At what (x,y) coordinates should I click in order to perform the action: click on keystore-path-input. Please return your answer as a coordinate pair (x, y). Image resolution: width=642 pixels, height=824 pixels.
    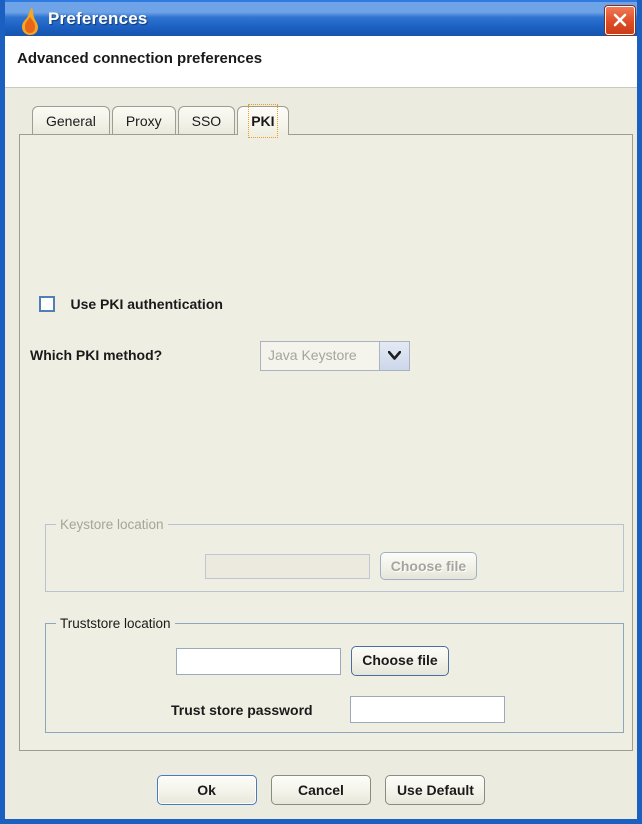
    Looking at the image, I should click on (287, 566).